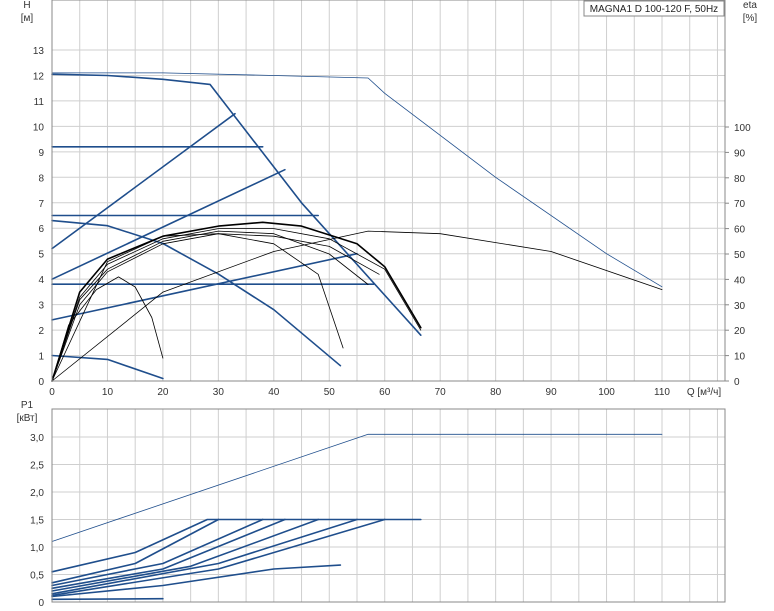 This screenshot has height=611, width=774. Describe the element at coordinates (163, 392) in the screenshot. I see `flow-tick-label: 20` at that location.